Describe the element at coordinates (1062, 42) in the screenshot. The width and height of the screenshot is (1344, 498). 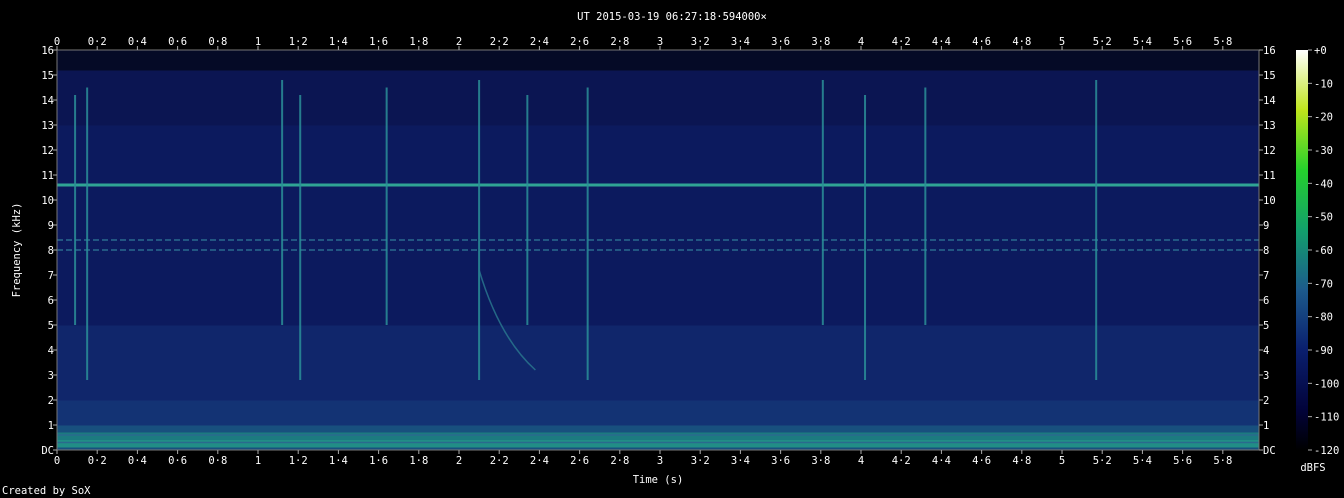
I see `x-tick-label: 5` at that location.